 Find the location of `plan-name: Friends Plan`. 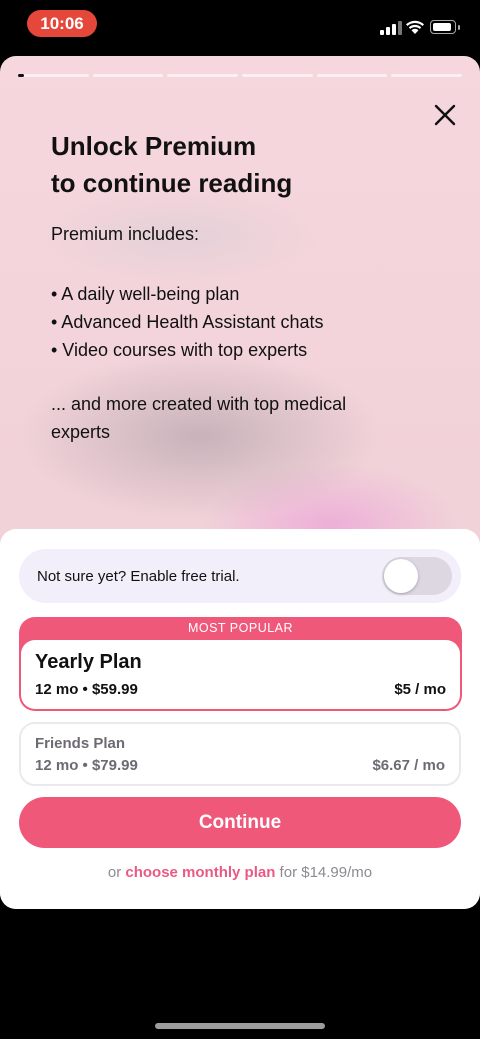

plan-name: Friends Plan is located at coordinates (80, 743).